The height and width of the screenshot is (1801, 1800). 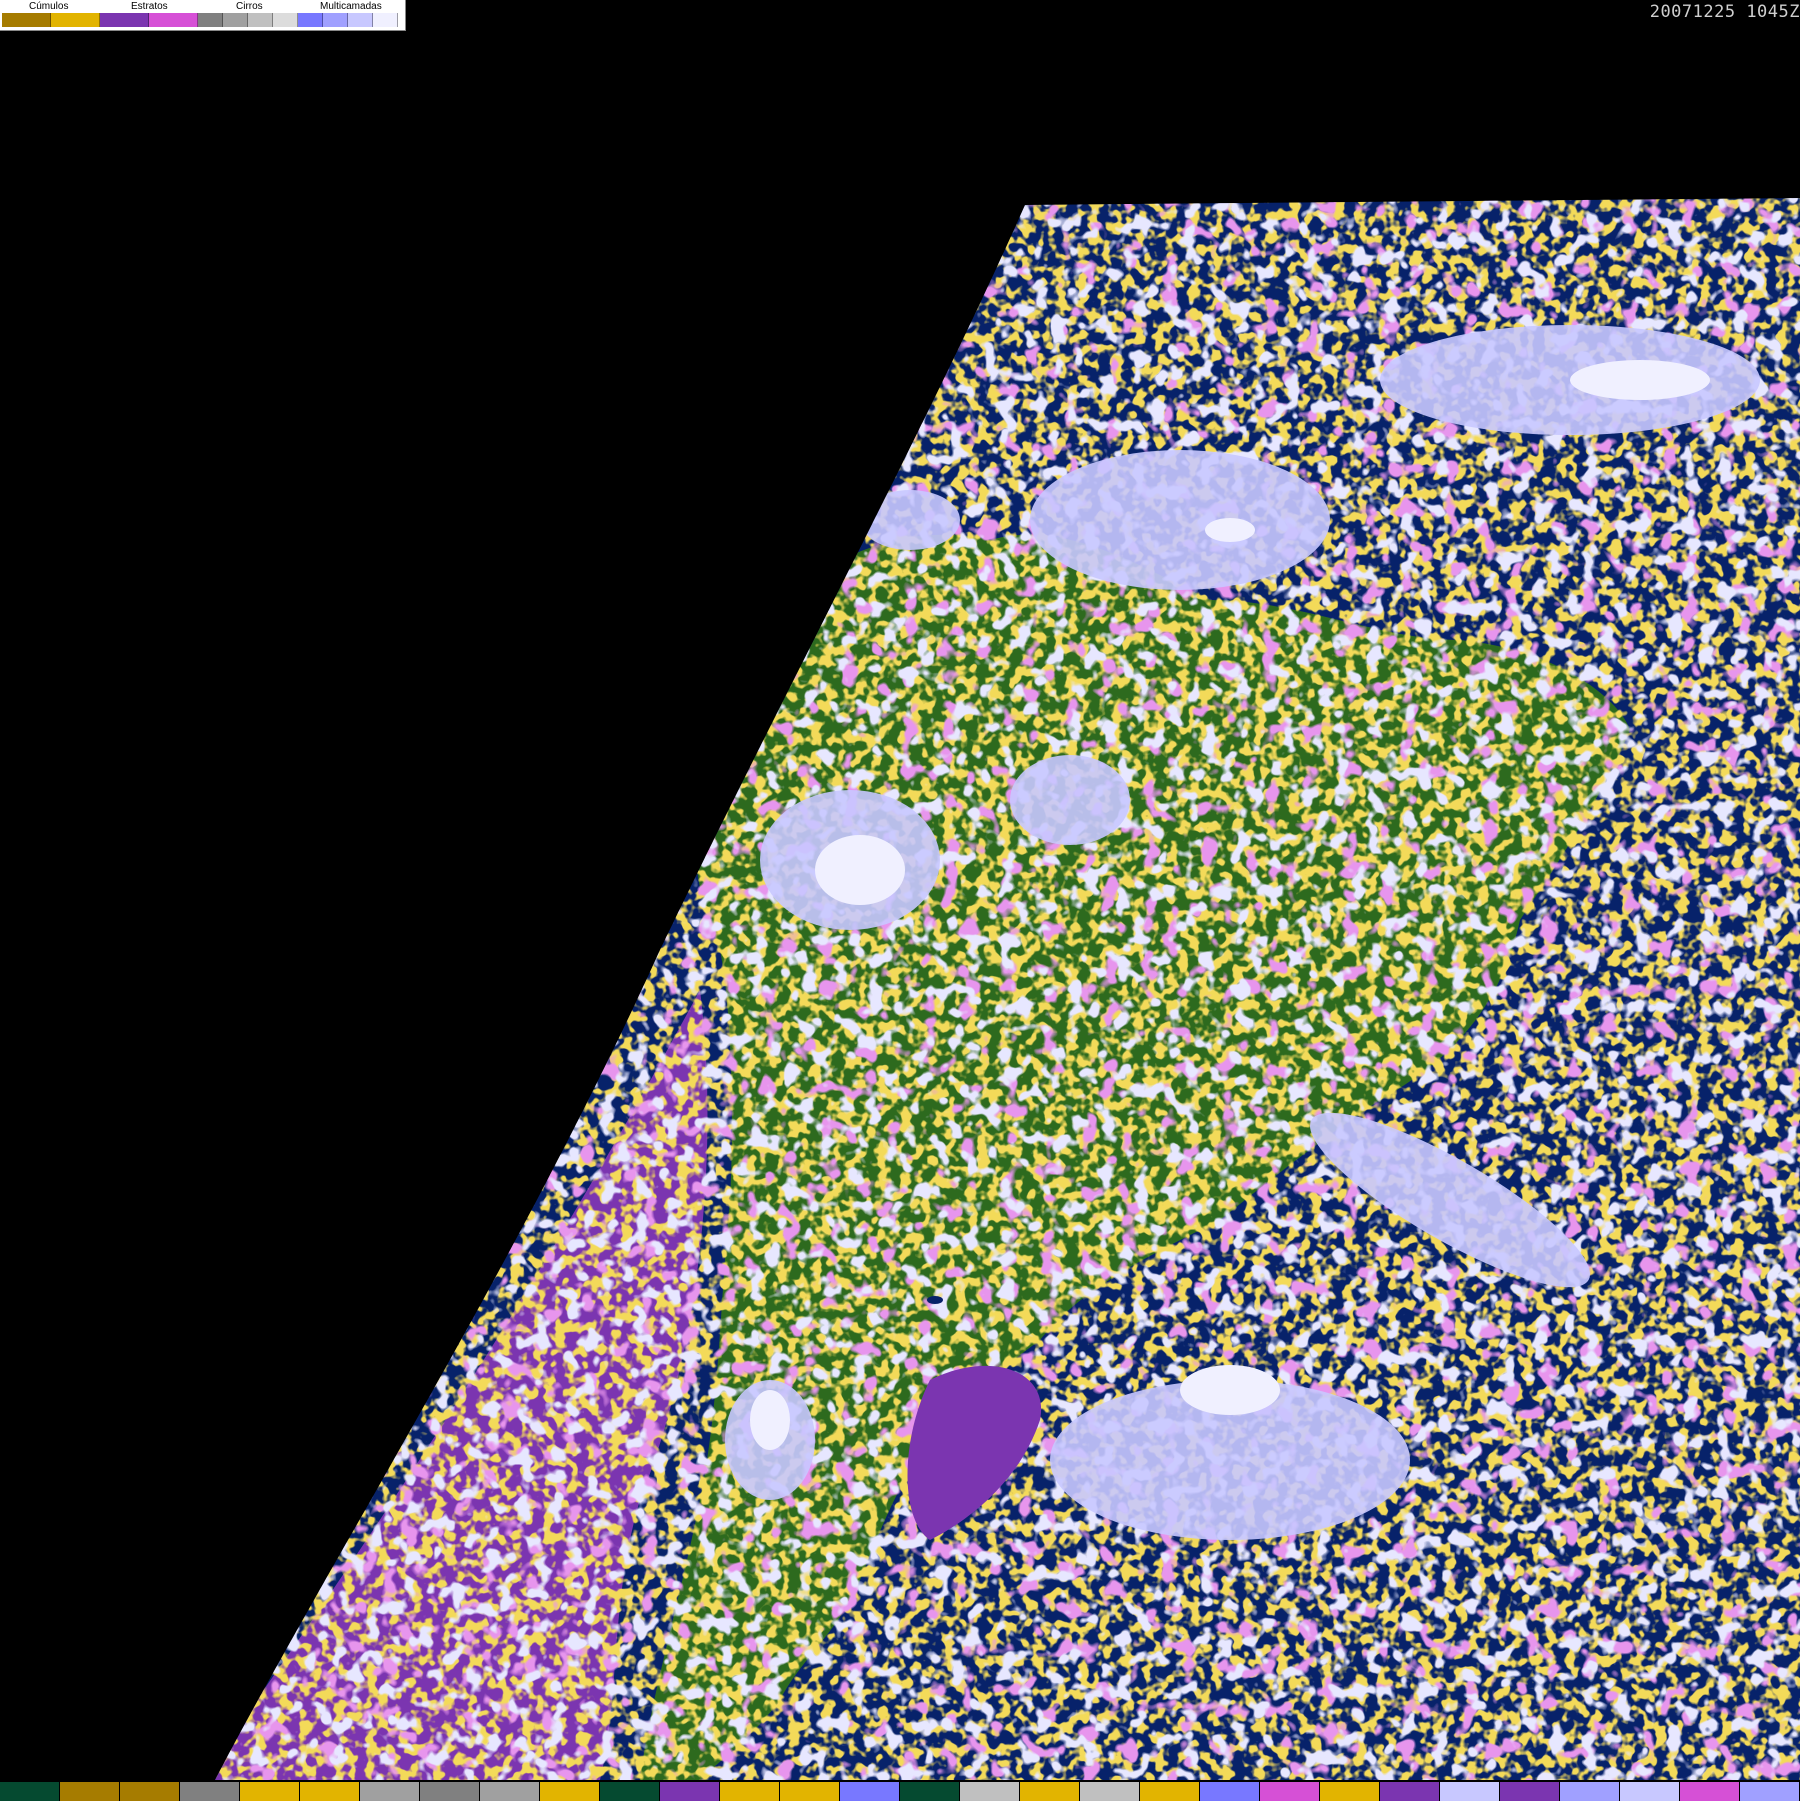 I want to click on cloud-type-legend: Cúmulos Estratos Cirros Multicamadas, so click(x=203, y=15).